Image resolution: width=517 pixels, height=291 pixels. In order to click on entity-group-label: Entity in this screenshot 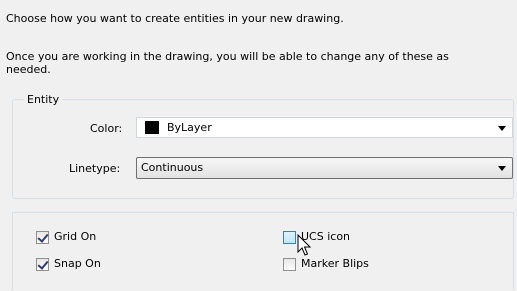, I will do `click(43, 99)`.